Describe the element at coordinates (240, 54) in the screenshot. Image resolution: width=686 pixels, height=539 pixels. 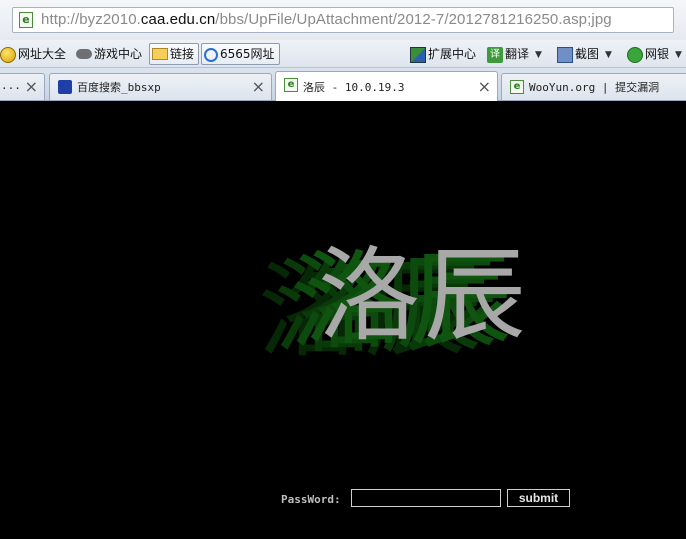
I see `fav-item-6565: 6565网址` at that location.